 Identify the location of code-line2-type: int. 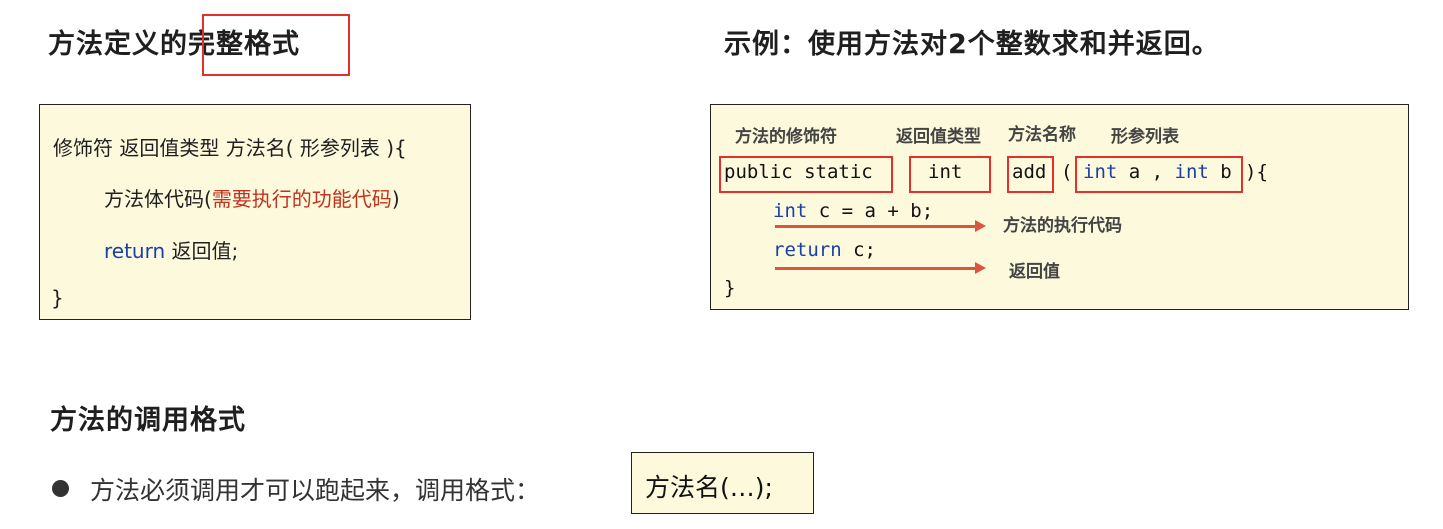
(790, 211).